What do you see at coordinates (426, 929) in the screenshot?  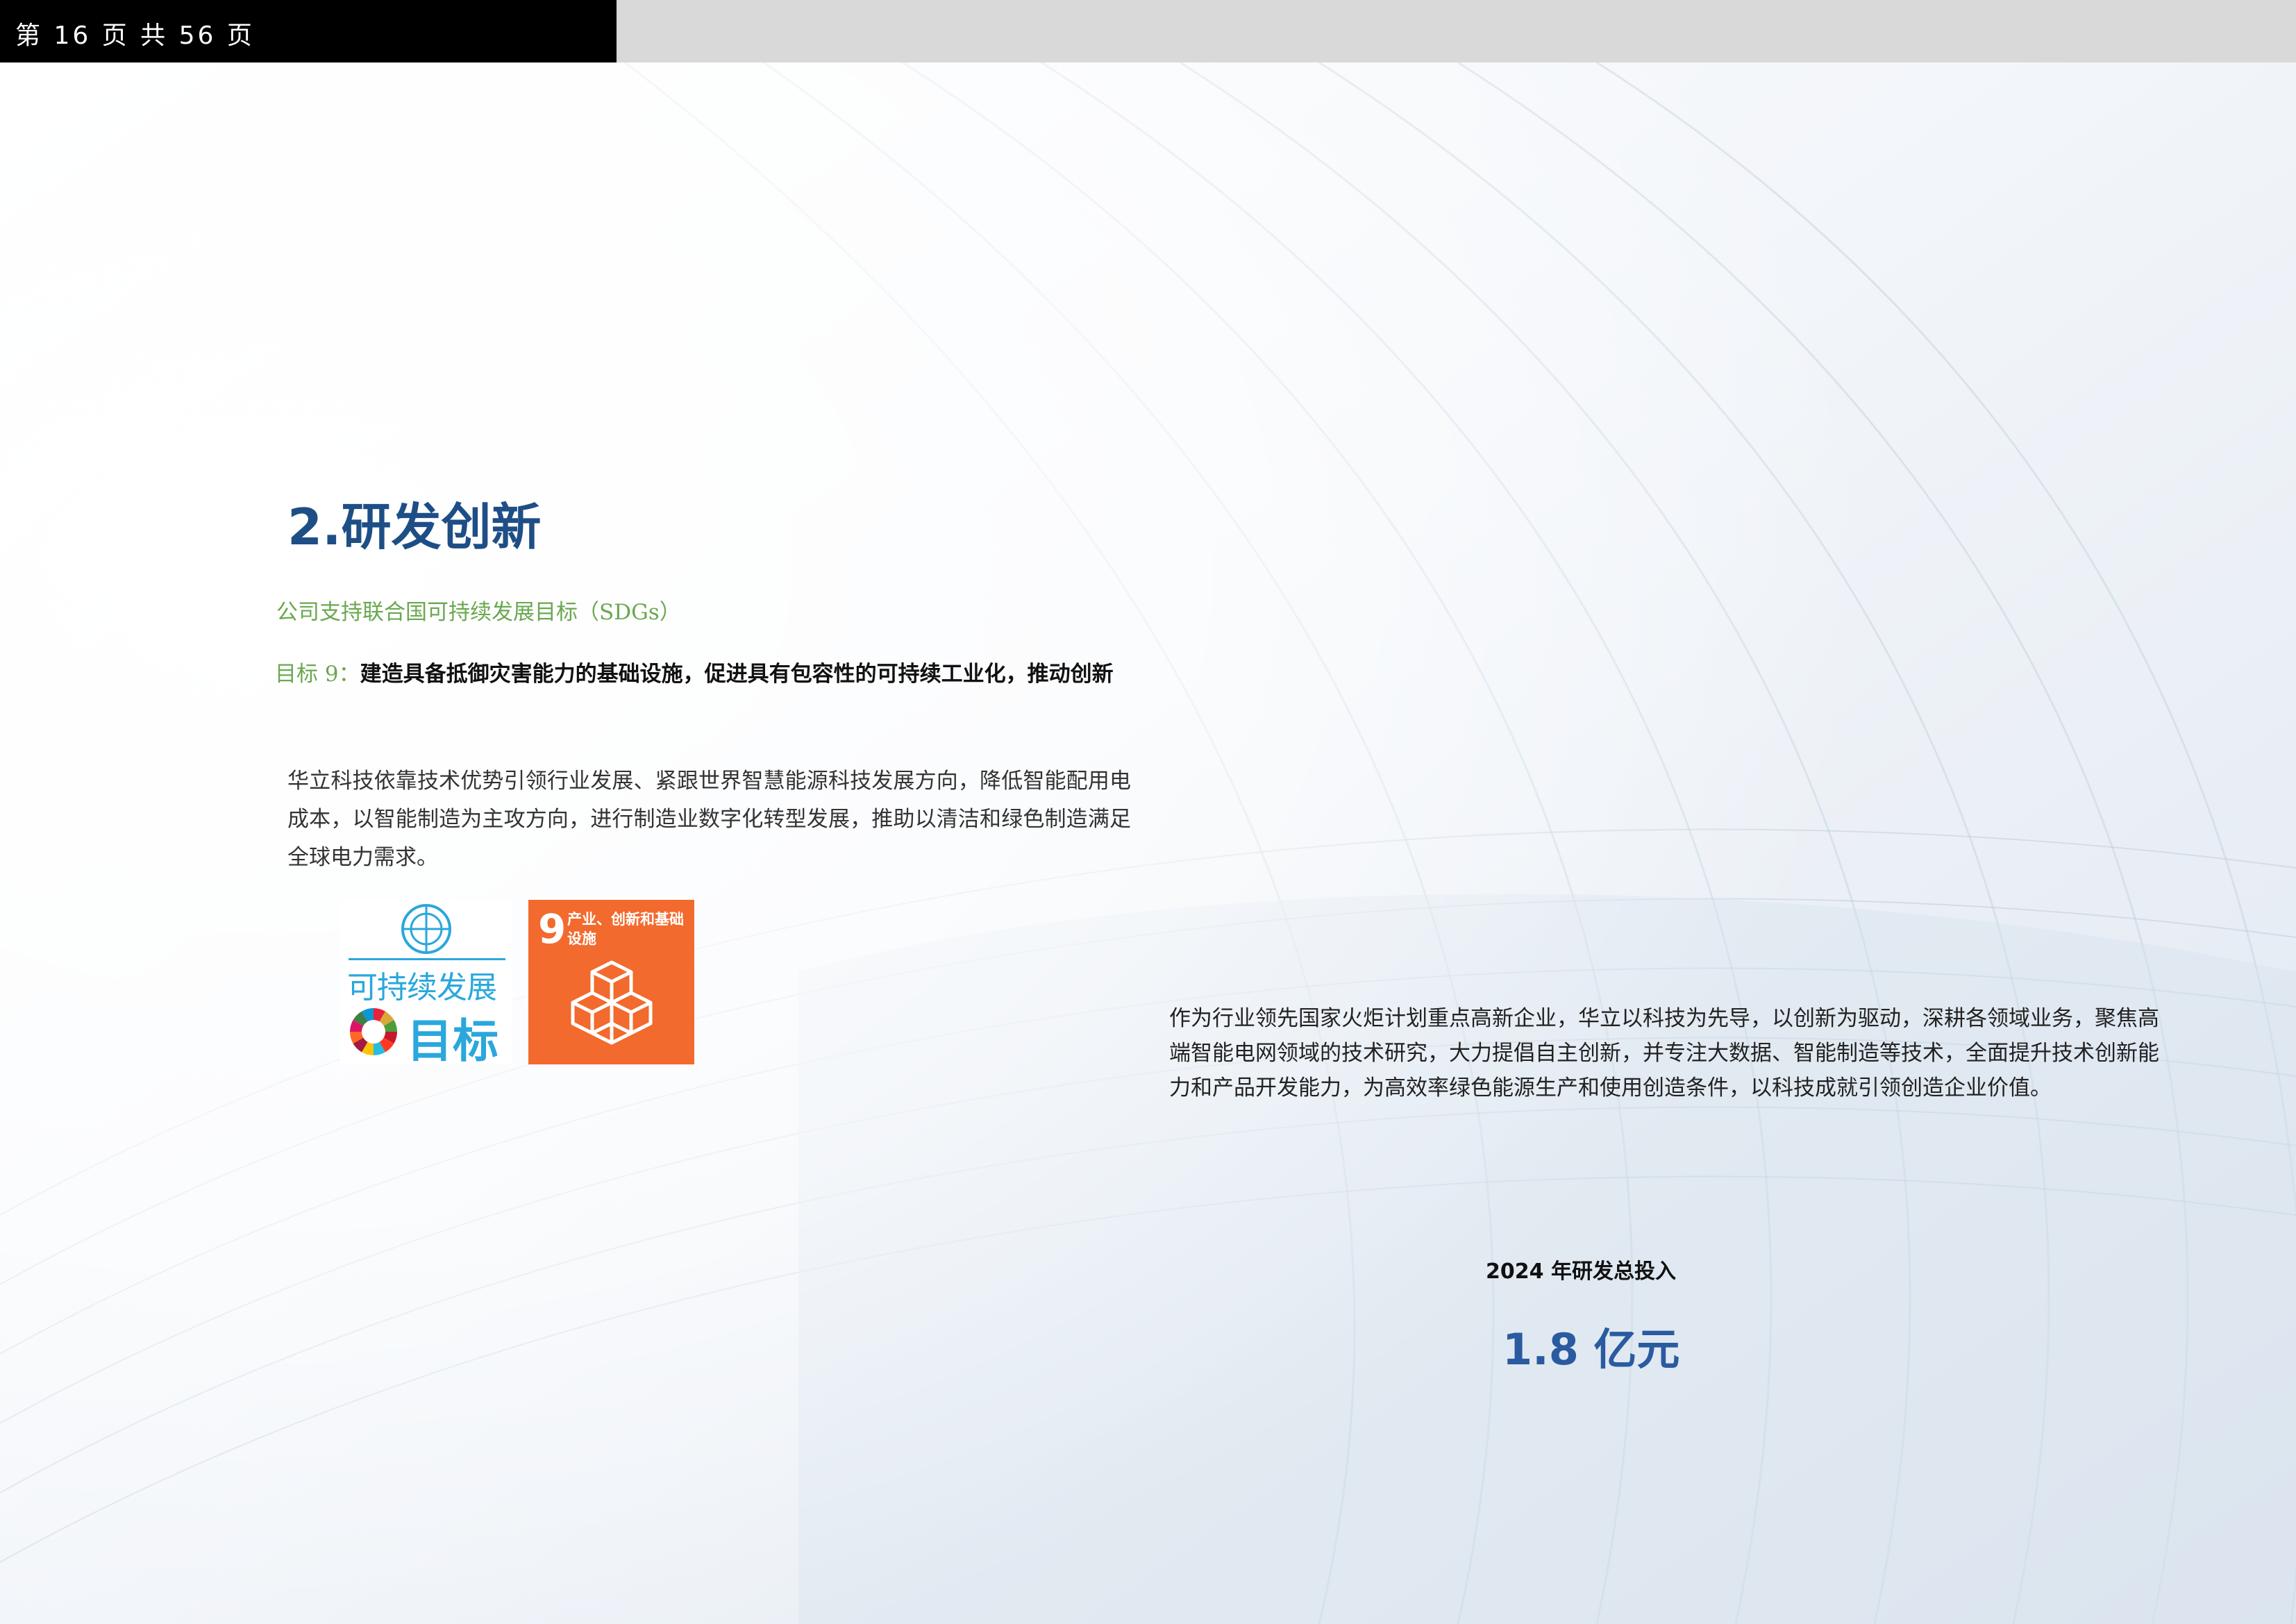 I see `un-emblem-icon` at bounding box center [426, 929].